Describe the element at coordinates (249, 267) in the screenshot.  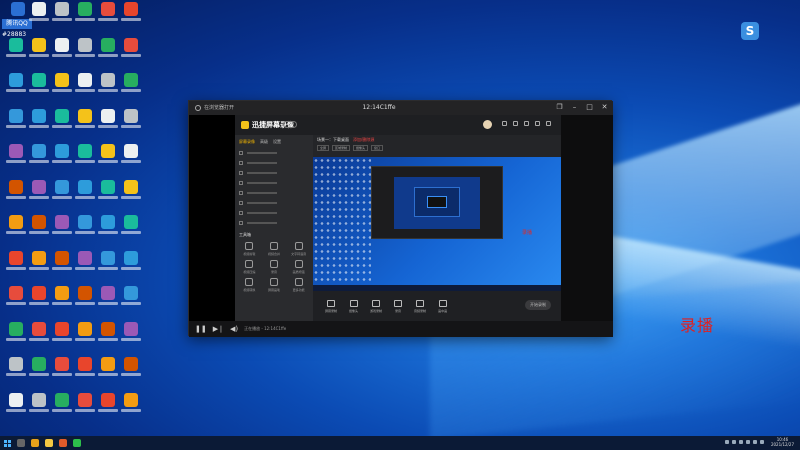
I see `tool-video-compress: 视频压缩` at that location.